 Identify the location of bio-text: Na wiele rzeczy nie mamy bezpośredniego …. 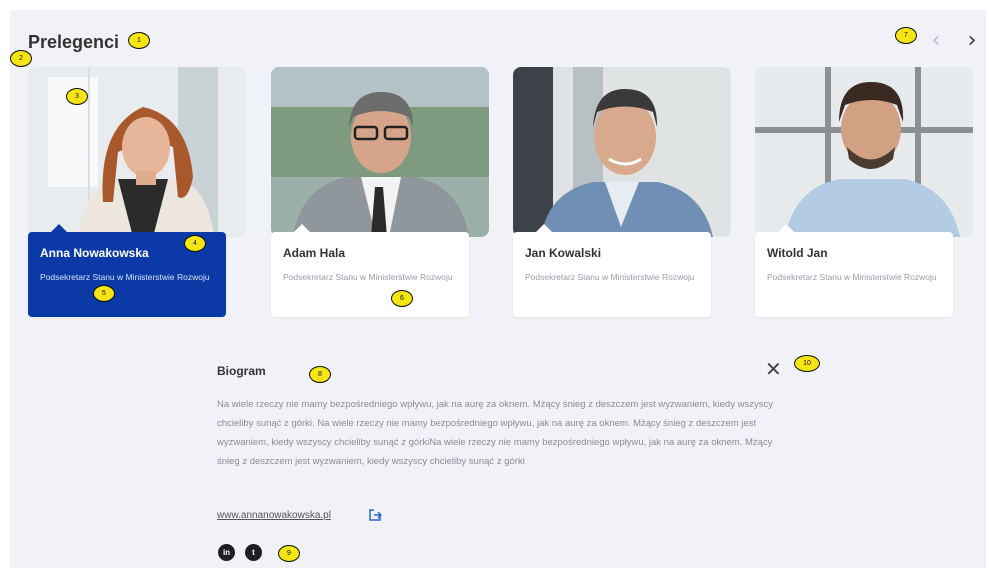
(495, 433).